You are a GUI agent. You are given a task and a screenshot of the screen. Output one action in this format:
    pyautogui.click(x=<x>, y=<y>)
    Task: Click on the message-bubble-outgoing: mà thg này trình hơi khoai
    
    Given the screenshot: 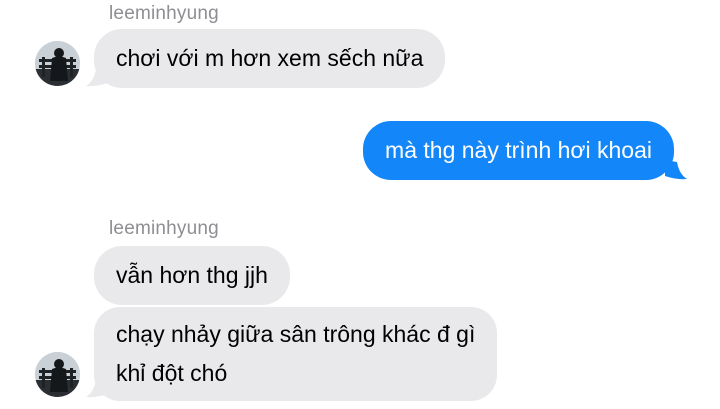 What is the action you would take?
    pyautogui.click(x=518, y=150)
    